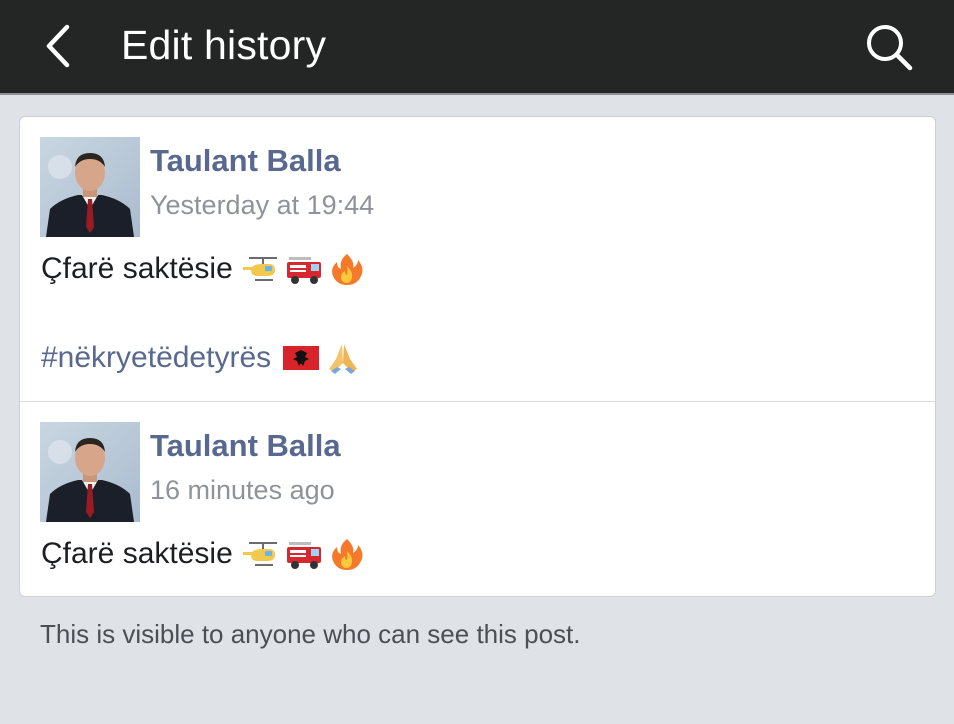  I want to click on albania-flag-emoji, so click(301, 358).